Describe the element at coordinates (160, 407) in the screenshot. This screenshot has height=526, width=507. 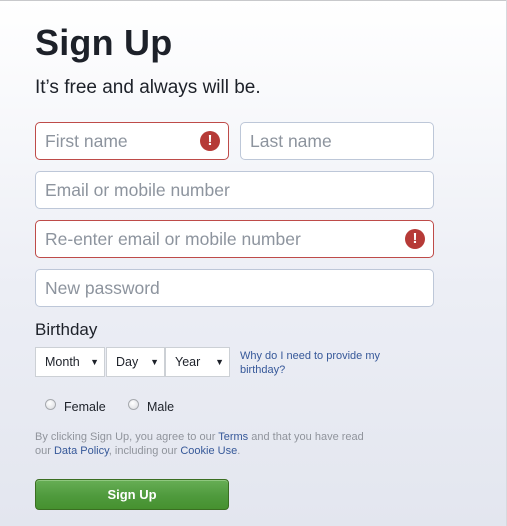
I see `male-label: Male` at that location.